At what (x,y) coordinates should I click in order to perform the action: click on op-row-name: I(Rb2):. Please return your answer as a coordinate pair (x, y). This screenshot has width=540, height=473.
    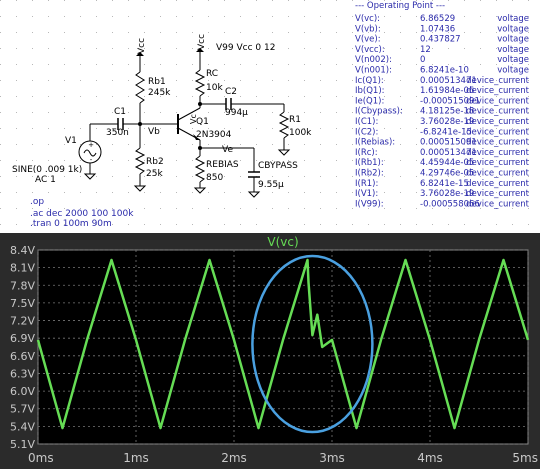
    Looking at the image, I should click on (369, 174).